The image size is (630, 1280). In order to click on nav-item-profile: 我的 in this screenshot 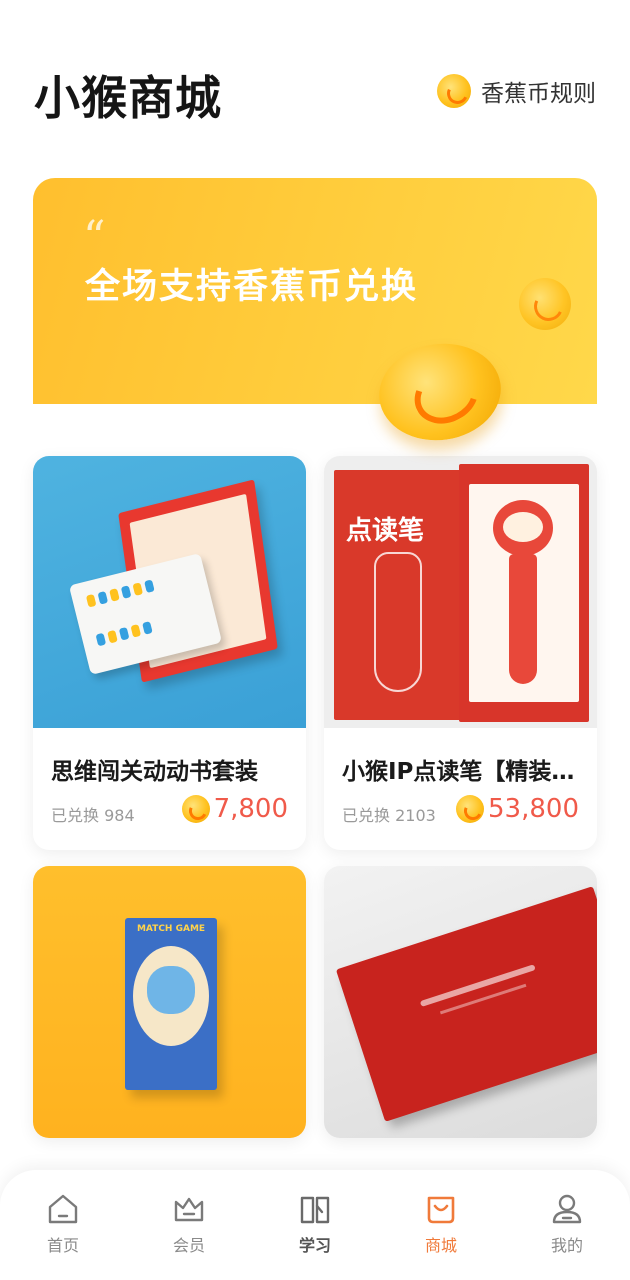, I will do `click(567, 1232)`.